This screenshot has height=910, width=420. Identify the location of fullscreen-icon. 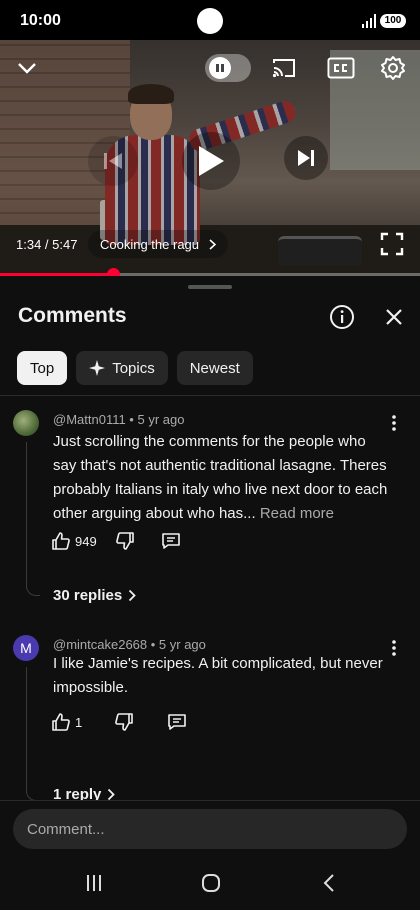
(392, 244).